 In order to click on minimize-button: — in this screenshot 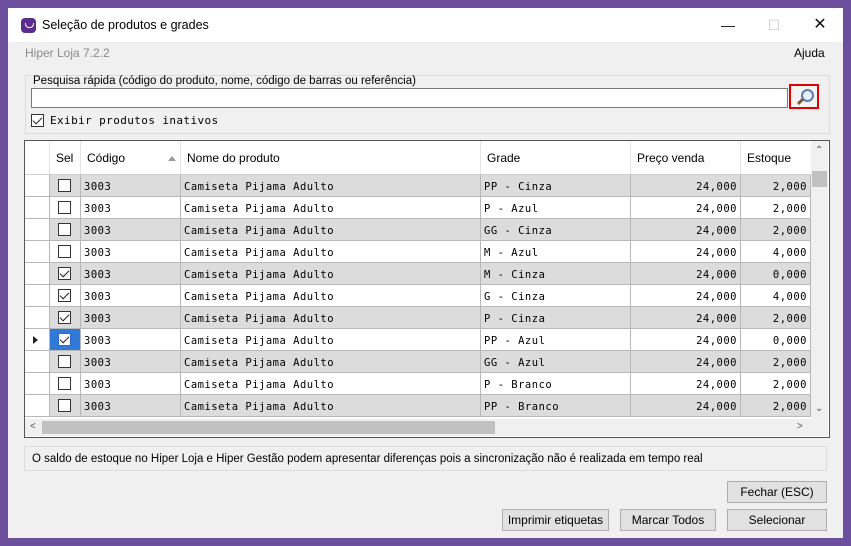, I will do `click(728, 25)`.